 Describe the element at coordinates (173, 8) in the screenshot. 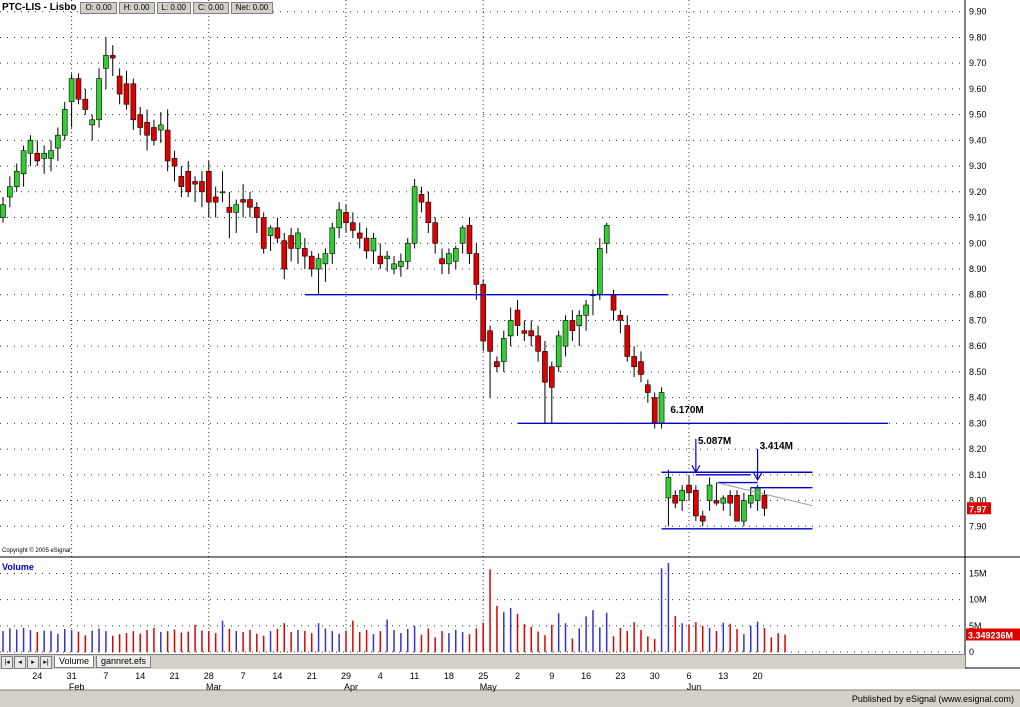

I see `low-value: L: 0.00` at that location.